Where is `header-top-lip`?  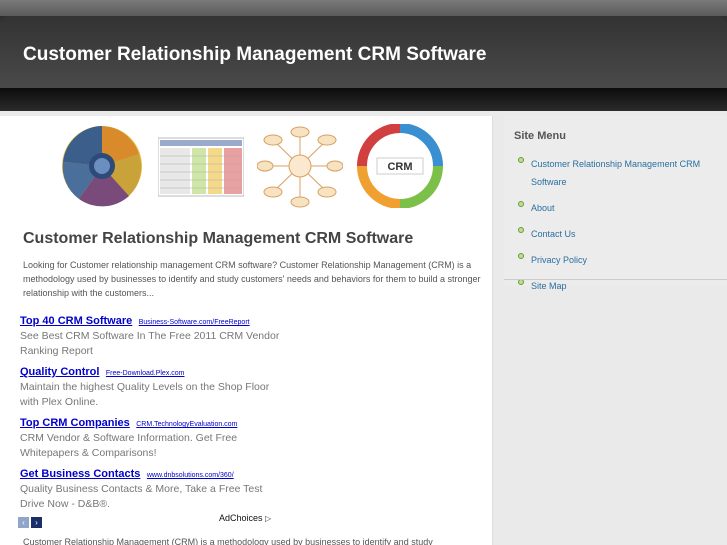 header-top-lip is located at coordinates (363, 8).